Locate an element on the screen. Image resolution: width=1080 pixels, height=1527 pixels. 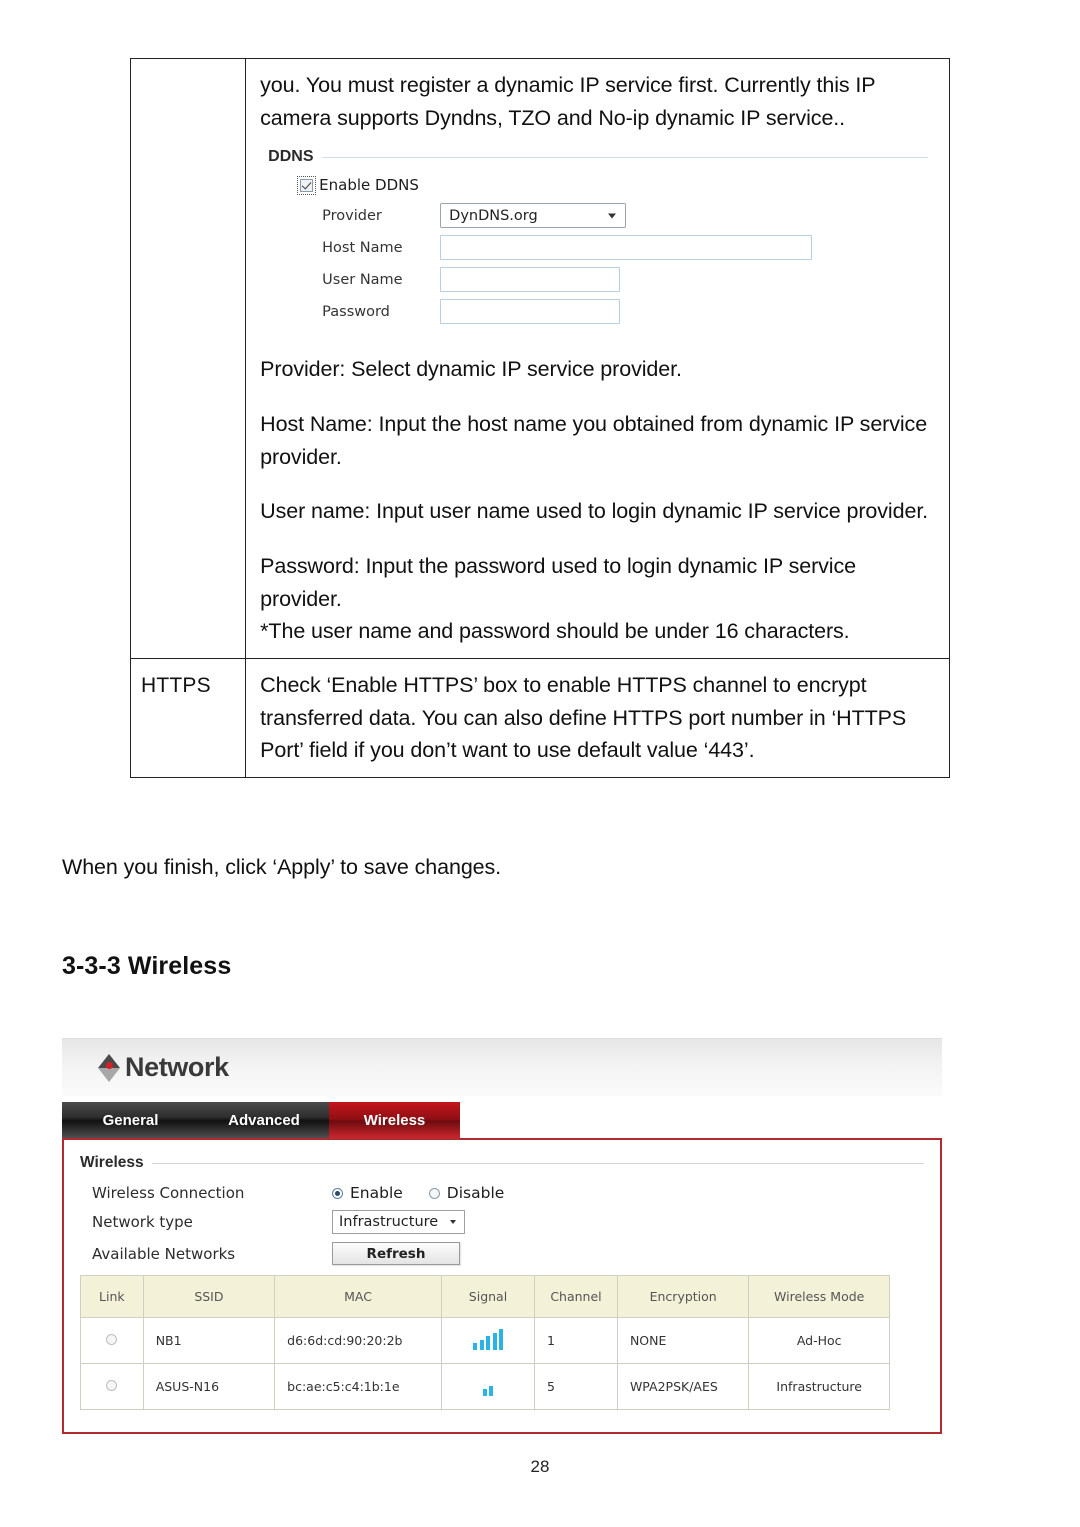
network-type-label: Network type is located at coordinates (142, 1222).